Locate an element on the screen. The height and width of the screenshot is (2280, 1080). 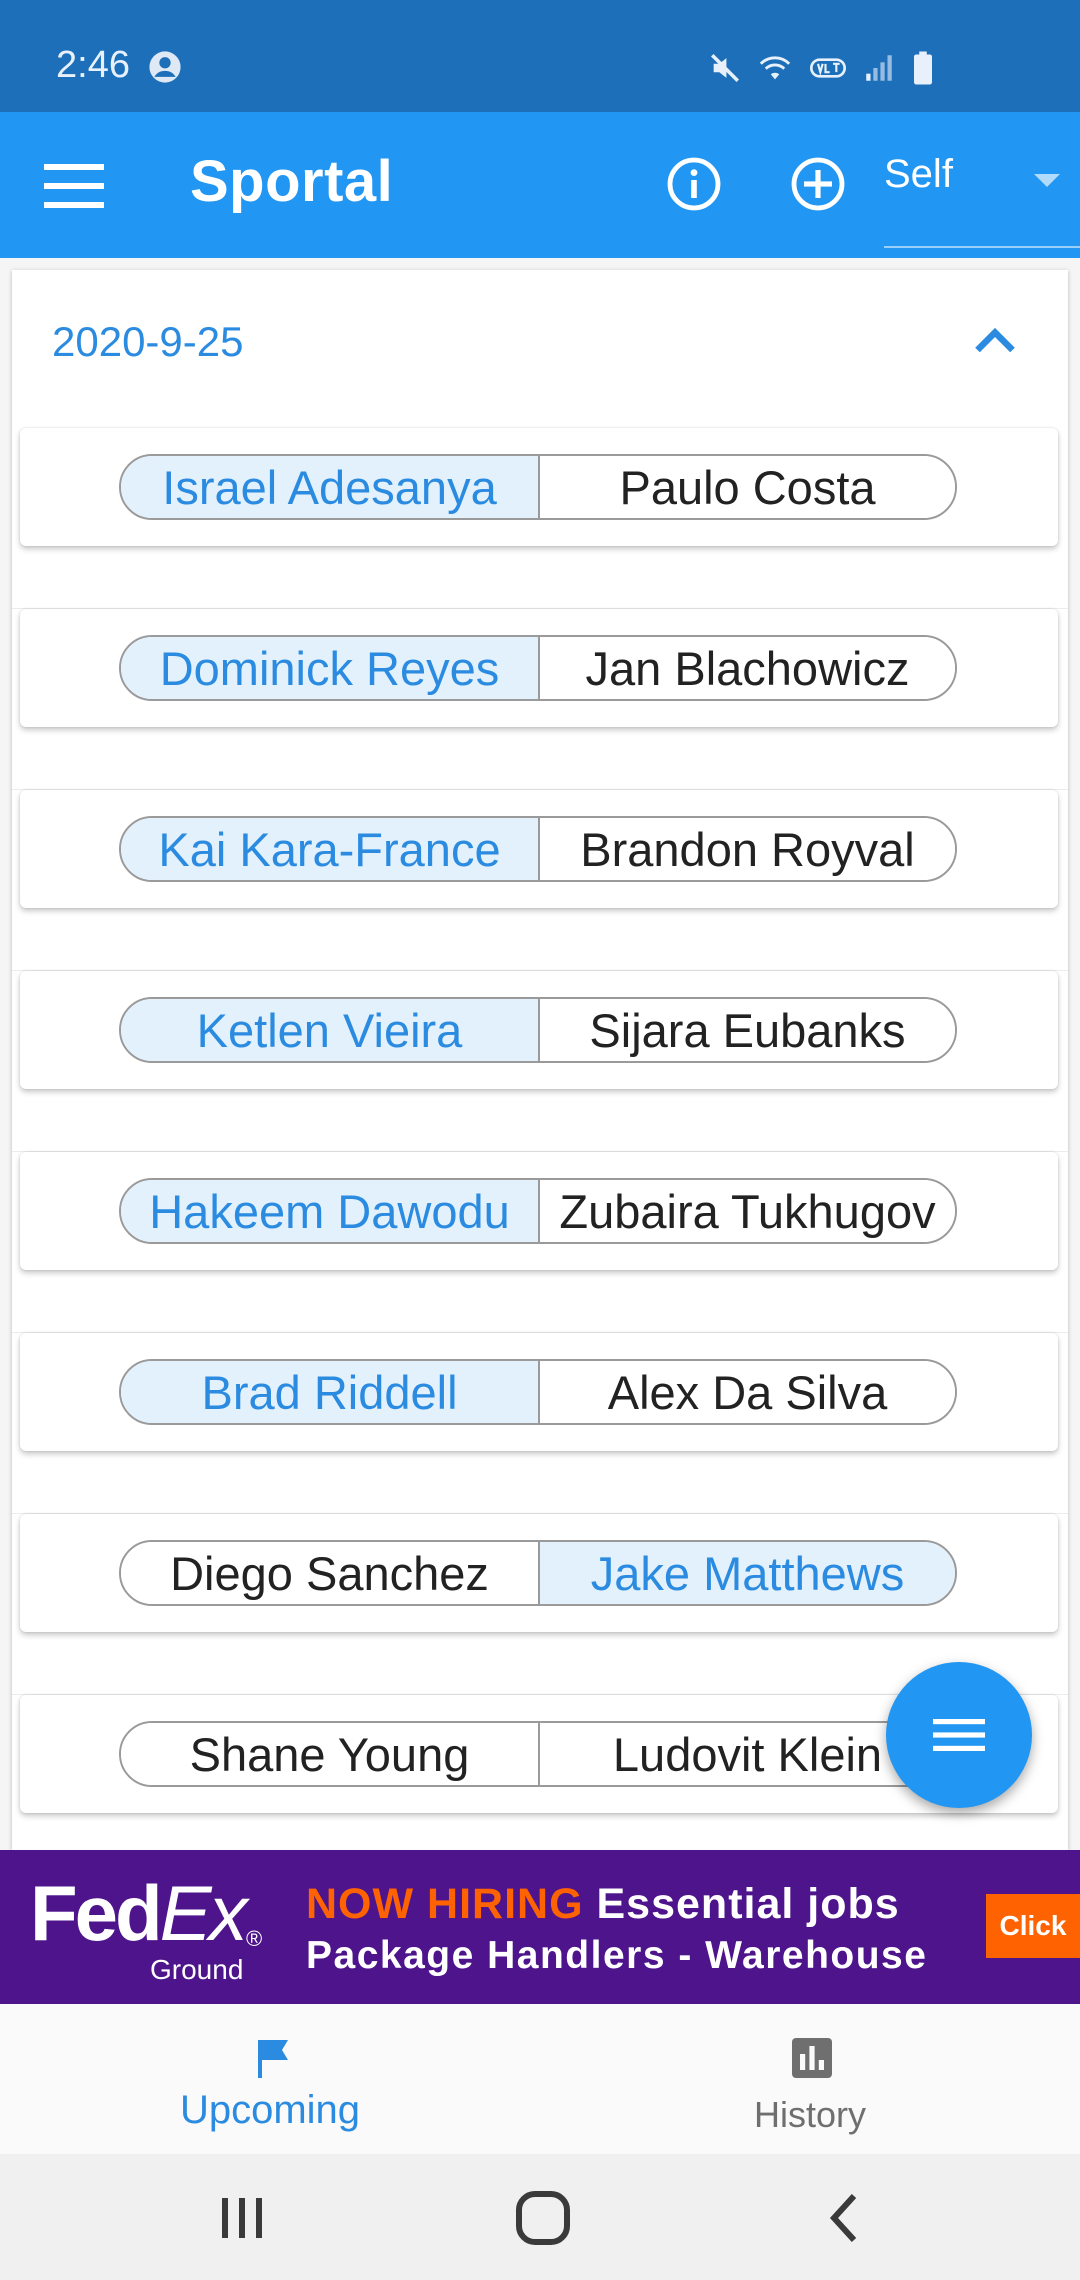
nav-history-label: History is located at coordinates (809, 2114).